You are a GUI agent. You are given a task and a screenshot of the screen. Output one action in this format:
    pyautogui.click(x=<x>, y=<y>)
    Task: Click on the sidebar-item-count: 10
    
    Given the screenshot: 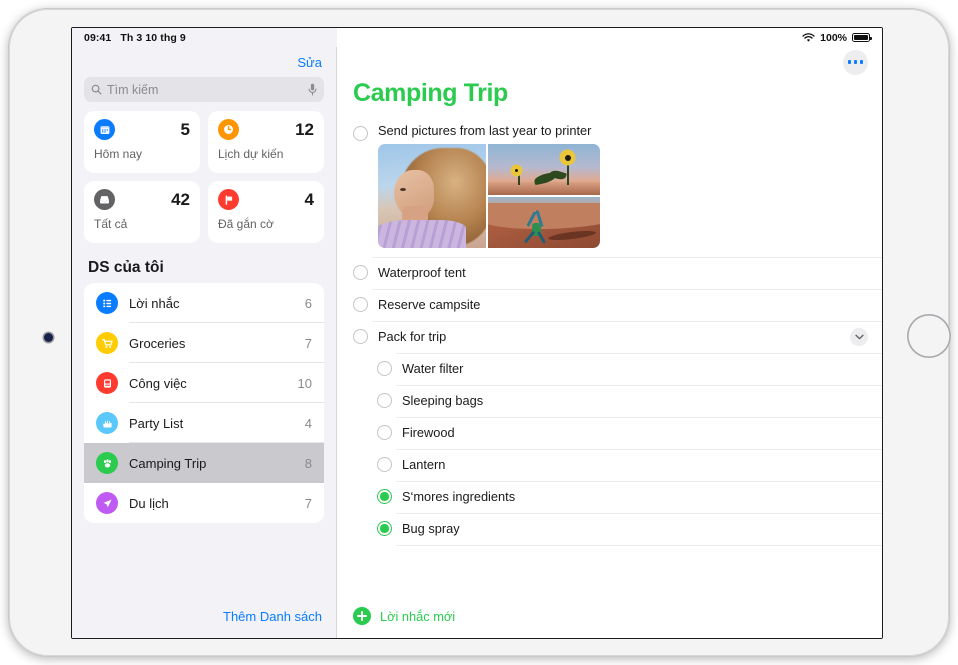 What is the action you would take?
    pyautogui.click(x=304, y=383)
    